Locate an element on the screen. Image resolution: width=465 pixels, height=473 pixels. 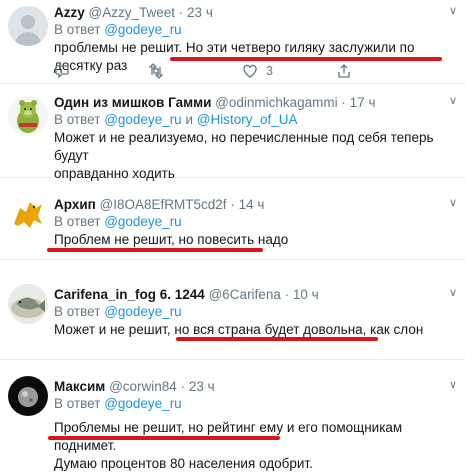
author-name: Архип is located at coordinates (75, 204).